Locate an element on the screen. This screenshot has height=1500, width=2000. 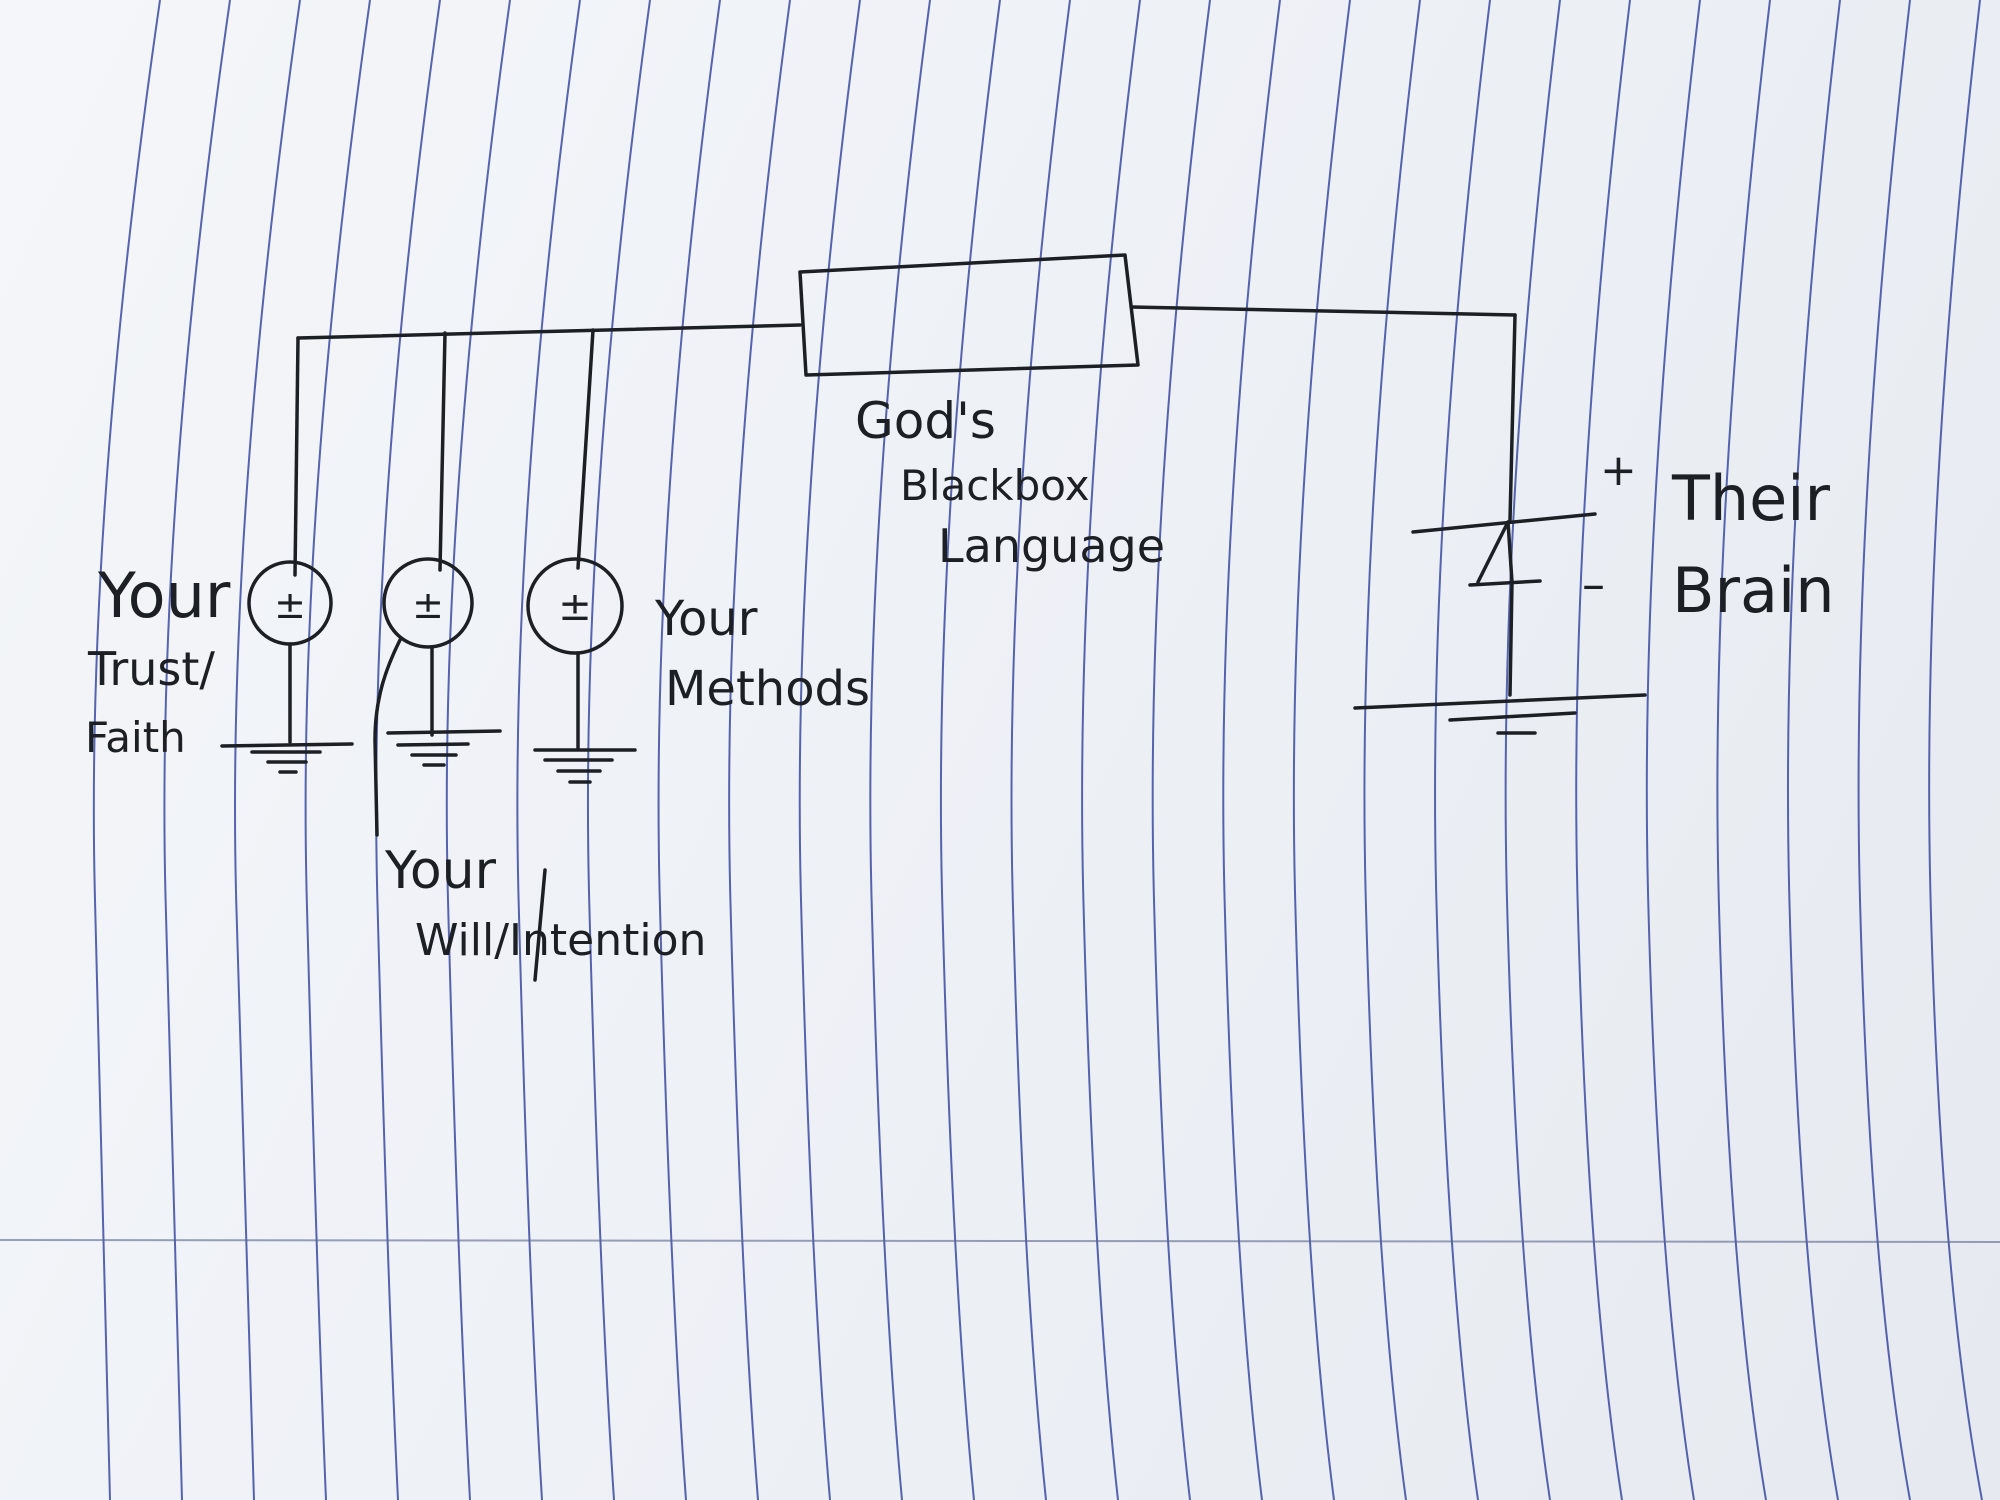
label-brain-line2: Brain is located at coordinates (1753, 590).